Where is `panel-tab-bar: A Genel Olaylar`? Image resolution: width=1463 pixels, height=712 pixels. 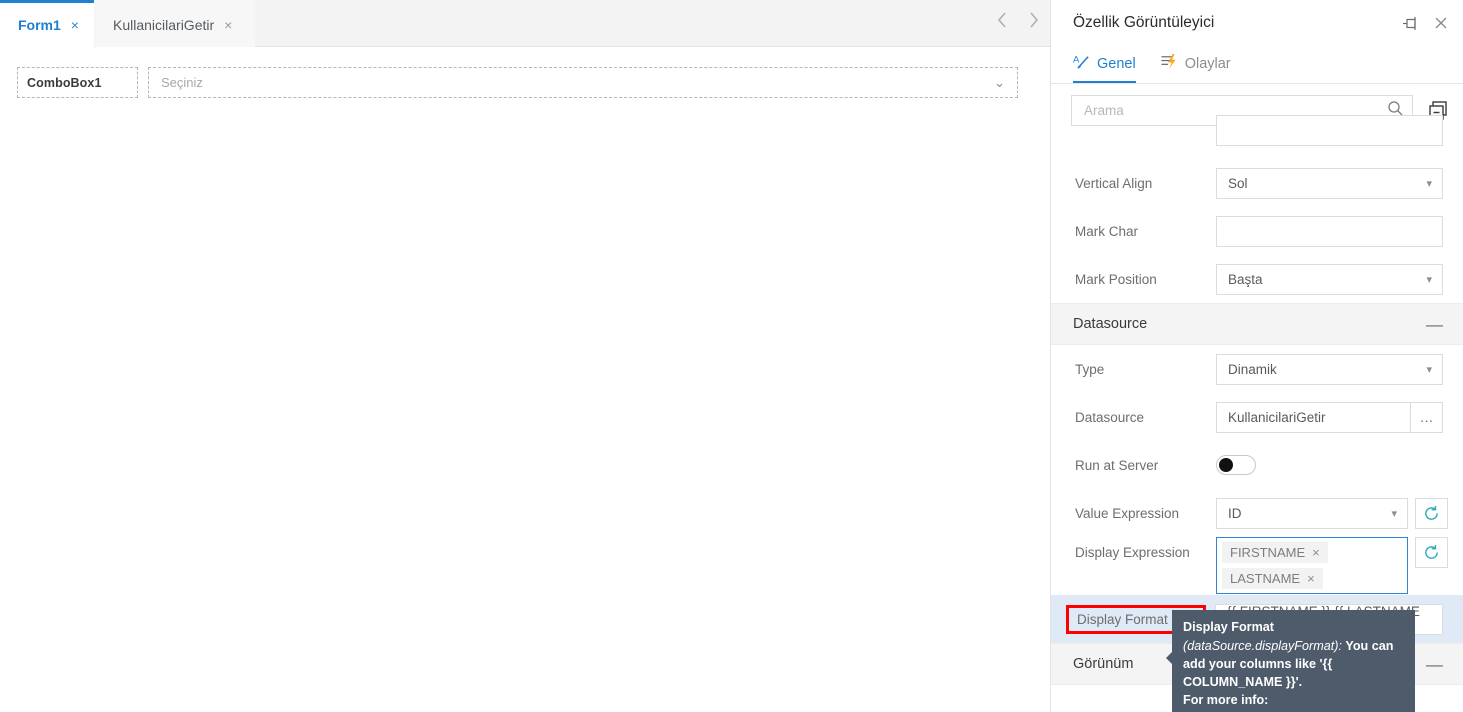
panel-tab-bar: A Genel Olaylar is located at coordinates (1257, 65).